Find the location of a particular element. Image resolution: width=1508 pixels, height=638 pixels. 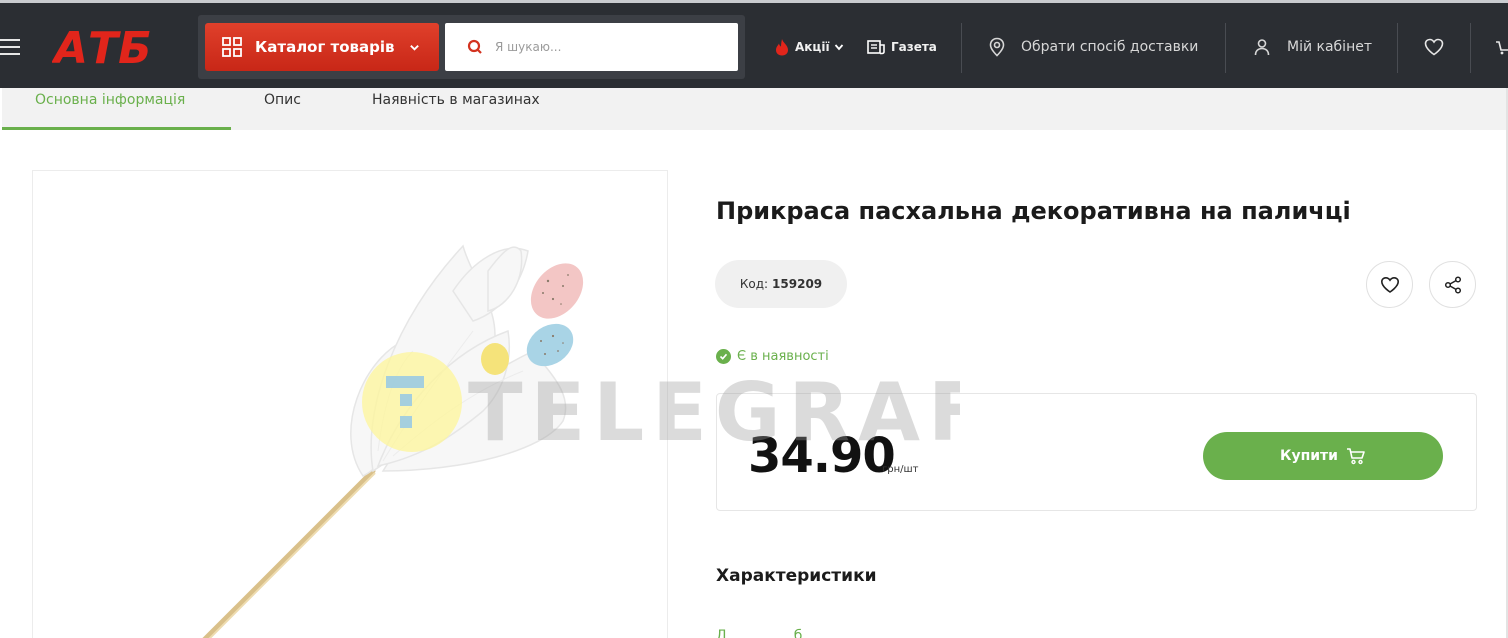

code-value: 159209 is located at coordinates (797, 284).